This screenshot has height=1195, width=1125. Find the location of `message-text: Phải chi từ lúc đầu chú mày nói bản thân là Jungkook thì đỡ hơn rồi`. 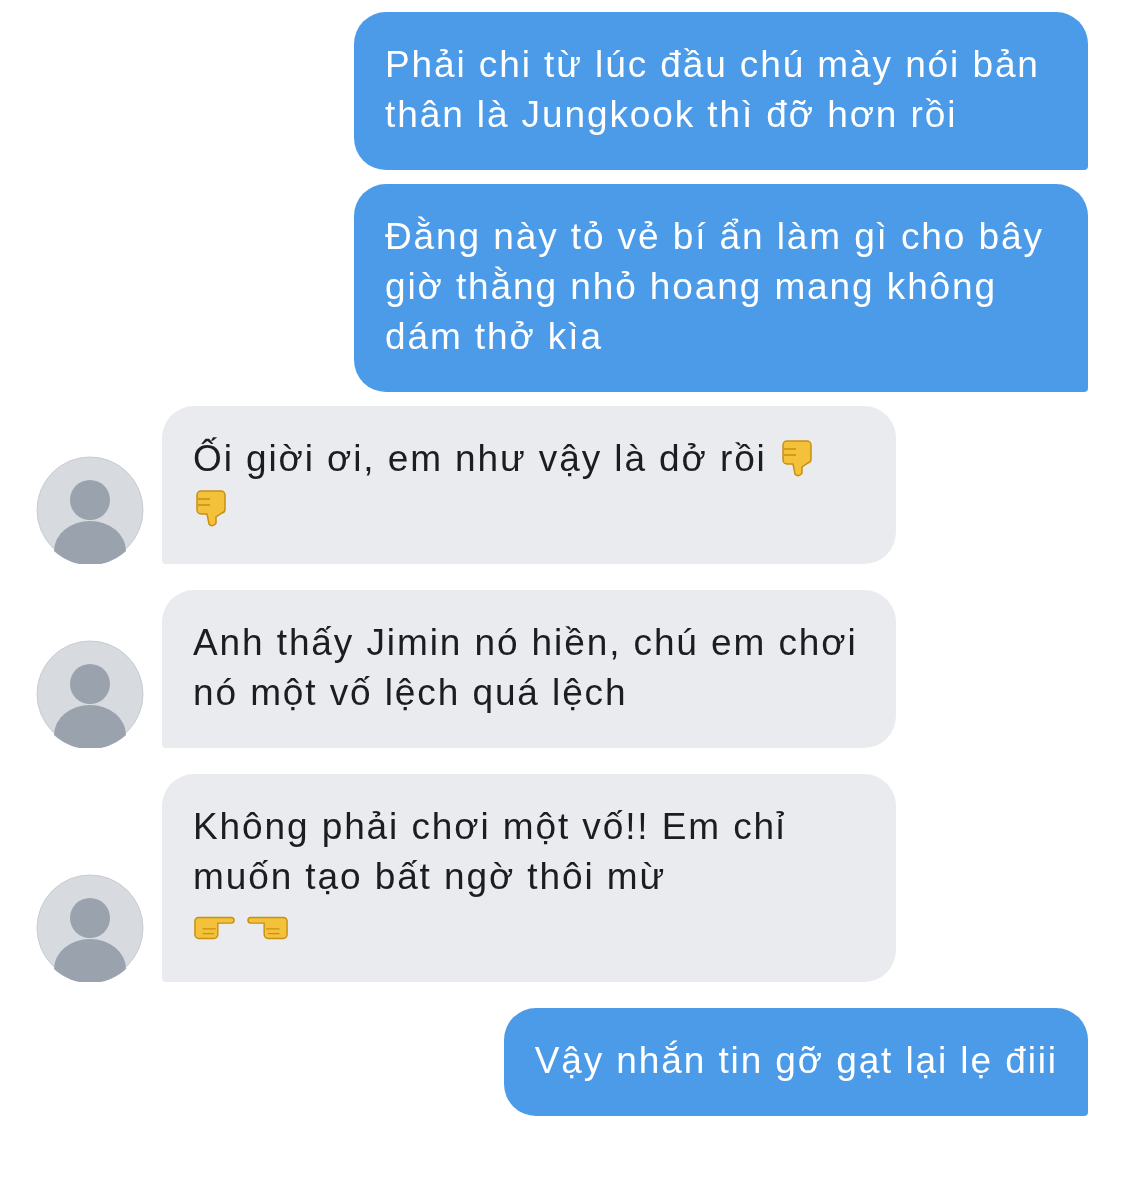

message-text: Phải chi từ lúc đầu chú mày nói bản thân là Jungkook thì đỡ hơn rồi is located at coordinates (713, 90).